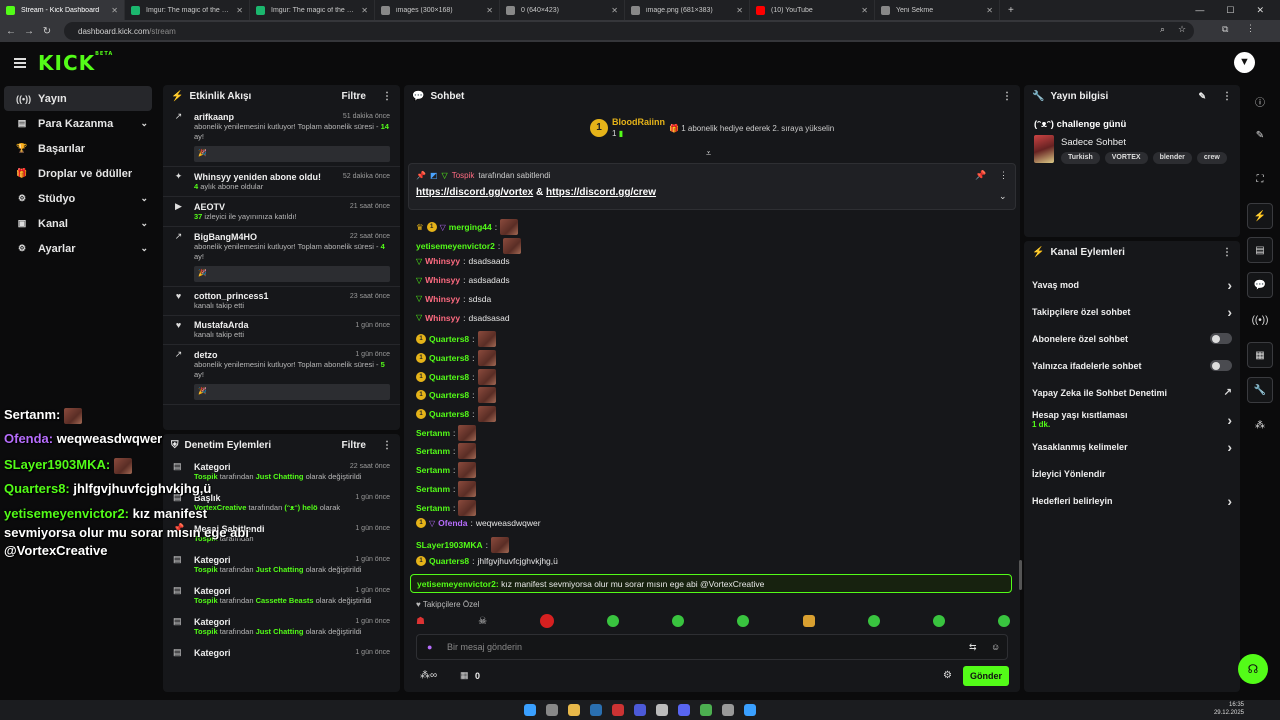 The height and width of the screenshot is (720, 1280). Describe the element at coordinates (613, 621) in the screenshot. I see `emote-4-icon` at that location.